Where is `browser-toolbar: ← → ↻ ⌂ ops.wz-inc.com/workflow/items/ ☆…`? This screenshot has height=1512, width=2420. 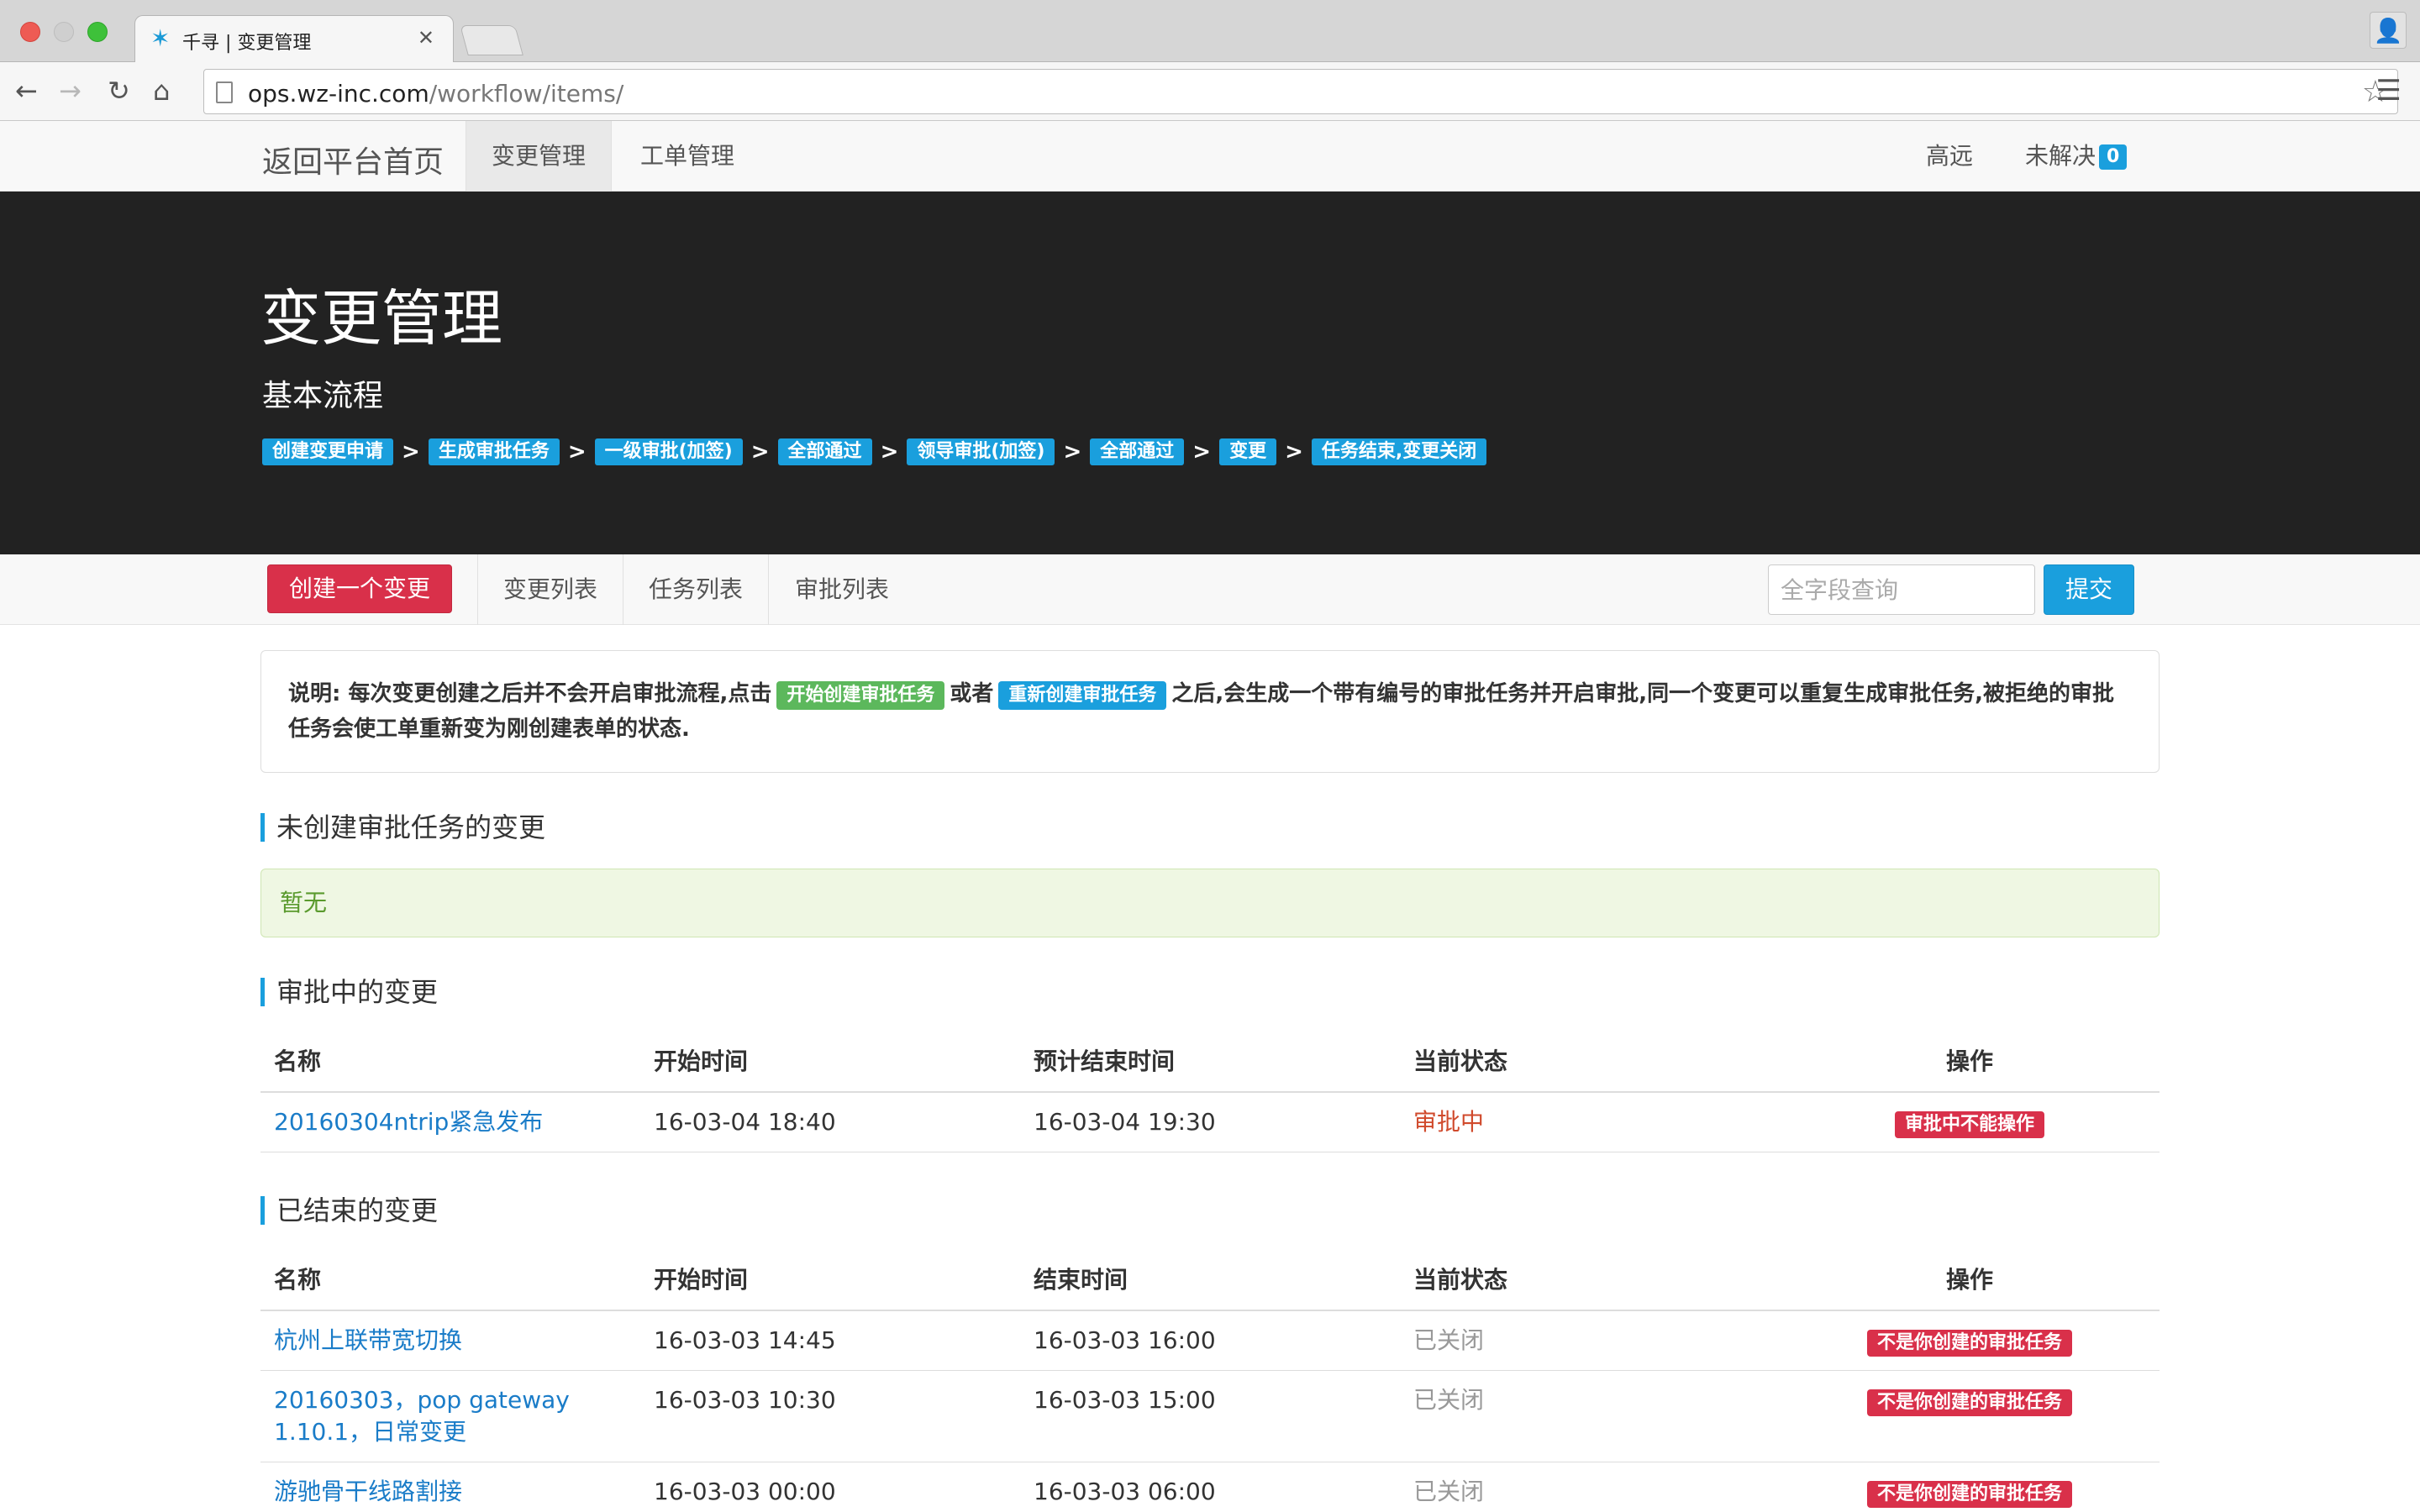 browser-toolbar: ← → ↻ ⌂ ops.wz-inc.com/workflow/items/ ☆… is located at coordinates (1210, 91).